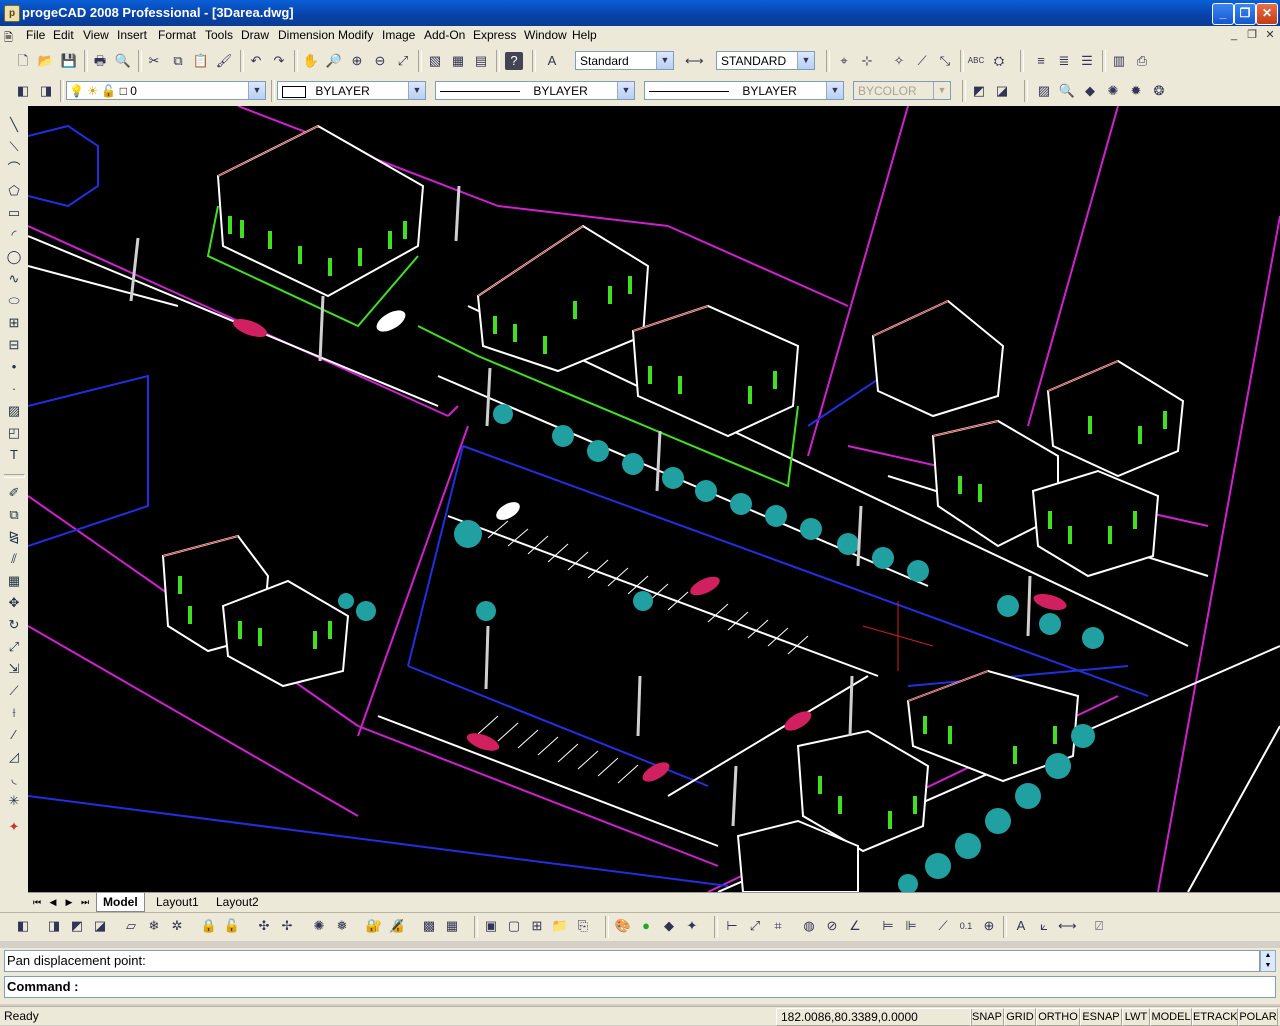  I want to click on redo-icon: ↷, so click(279, 61).